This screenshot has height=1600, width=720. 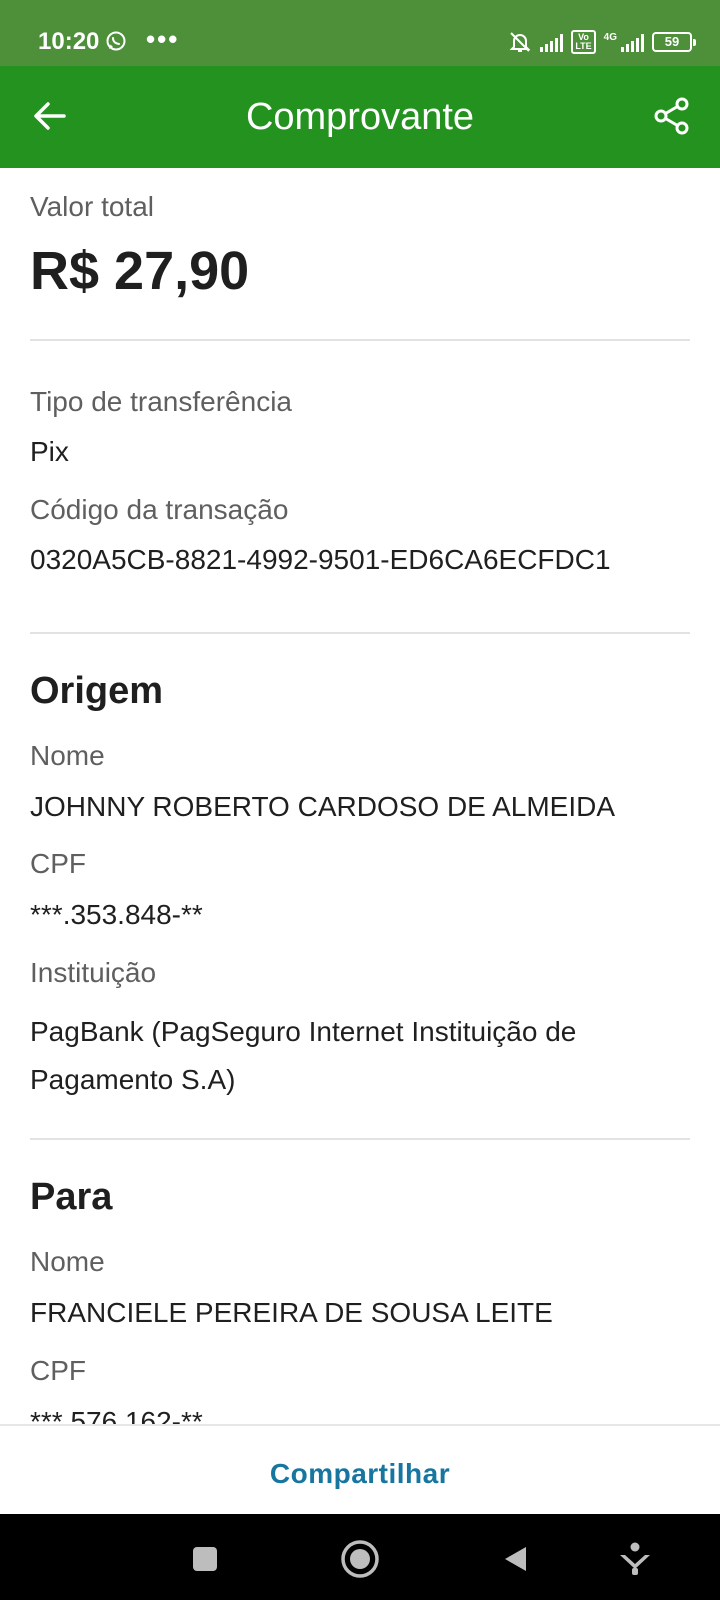 What do you see at coordinates (58, 1370) in the screenshot?
I see `destination-cpf-label: CPF` at bounding box center [58, 1370].